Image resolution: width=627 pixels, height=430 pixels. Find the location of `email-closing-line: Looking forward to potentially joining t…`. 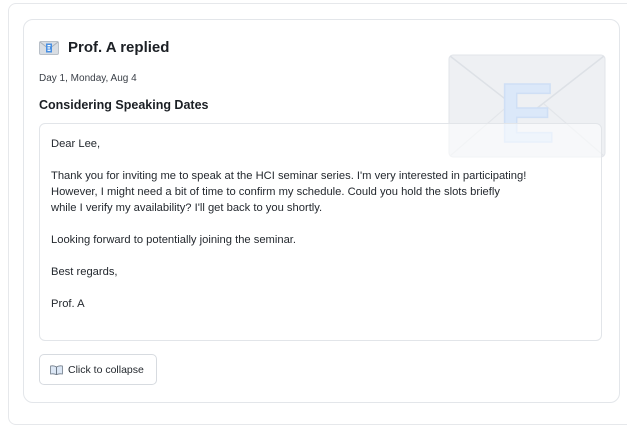

email-closing-line: Looking forward to potentially joining t… is located at coordinates (174, 240).